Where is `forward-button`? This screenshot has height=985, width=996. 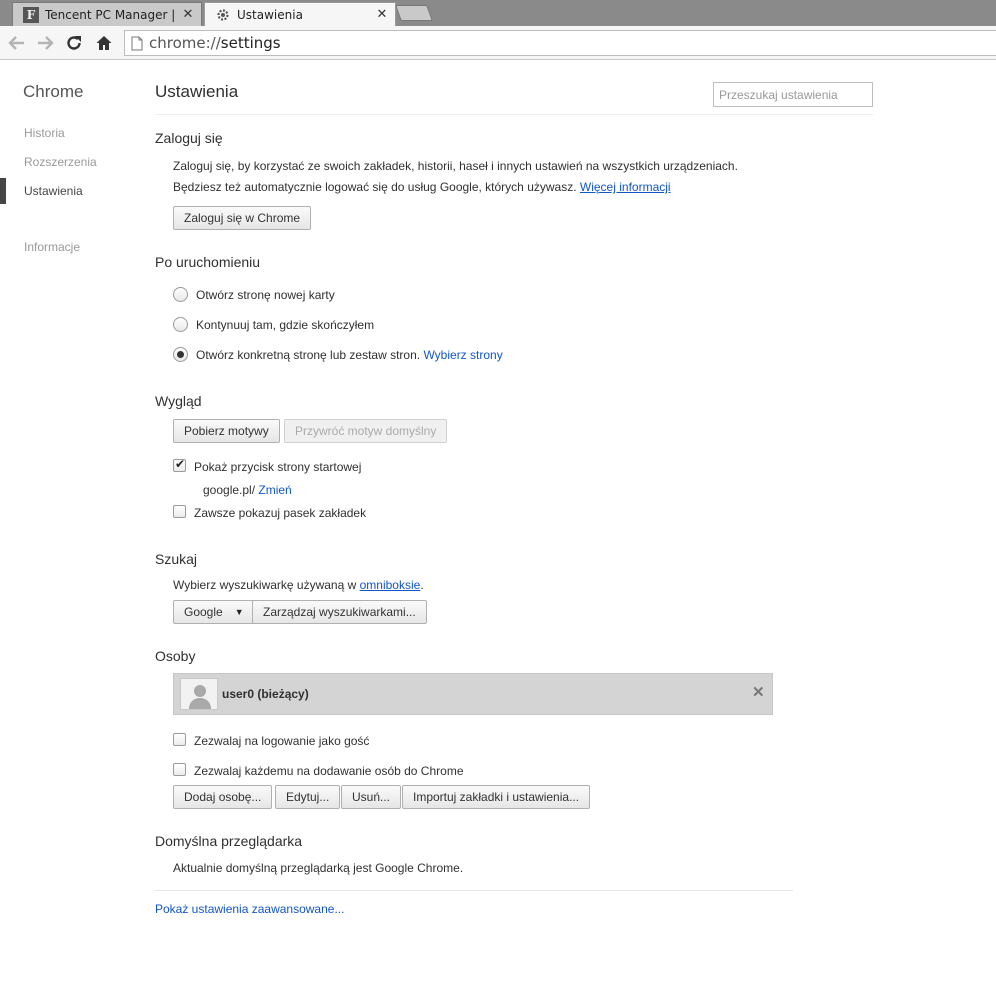
forward-button is located at coordinates (45, 43).